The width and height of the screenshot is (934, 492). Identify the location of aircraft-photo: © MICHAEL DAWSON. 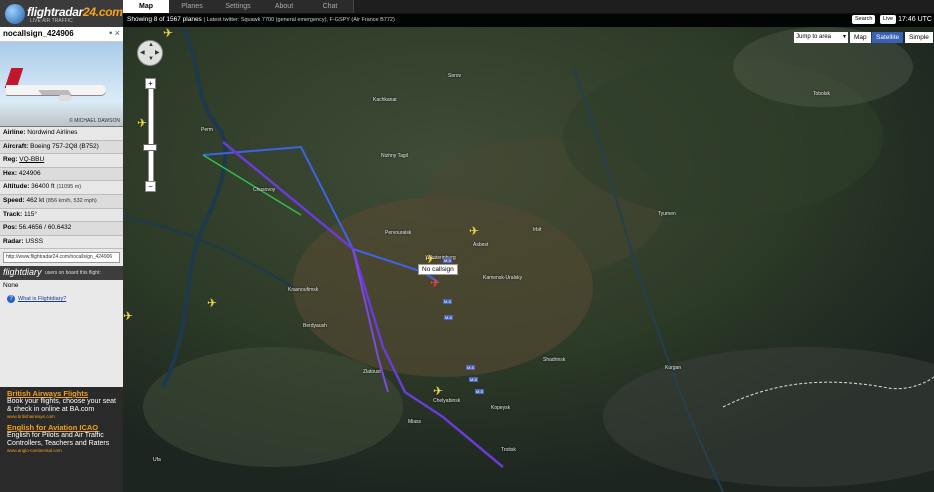
(61, 84).